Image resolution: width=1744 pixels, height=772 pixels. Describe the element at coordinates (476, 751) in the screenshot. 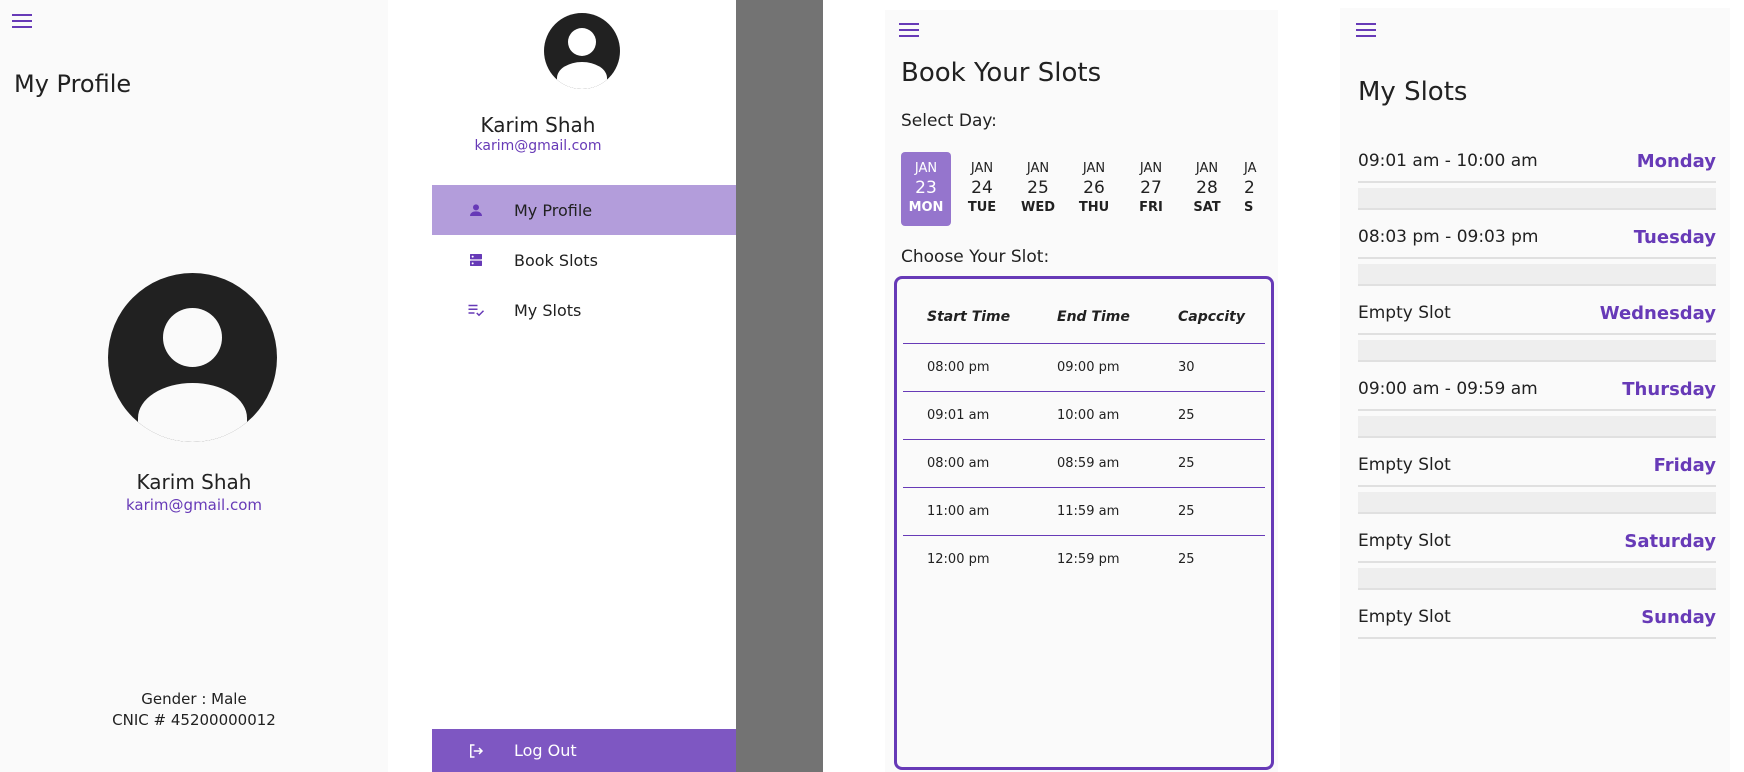

I see `logout-icon` at that location.